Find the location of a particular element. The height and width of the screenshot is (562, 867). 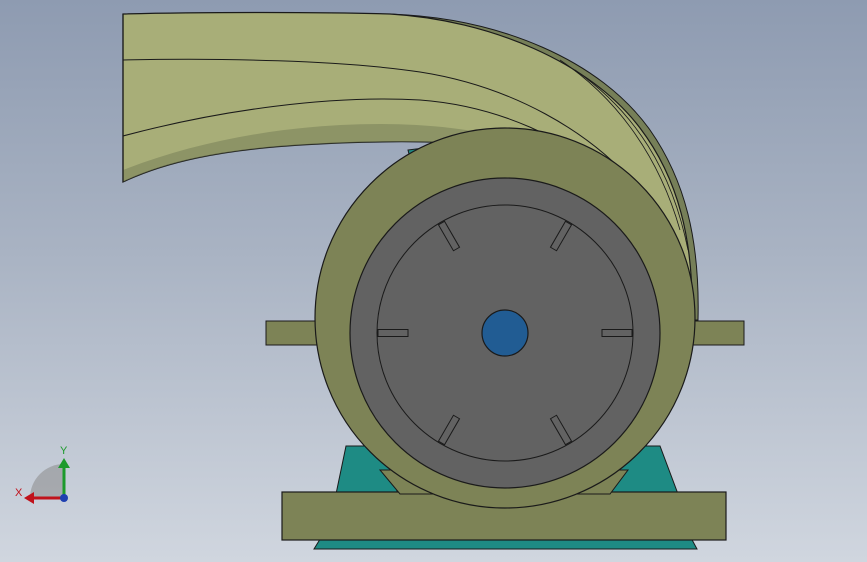

y-axis-label: Y is located at coordinates (64, 451).